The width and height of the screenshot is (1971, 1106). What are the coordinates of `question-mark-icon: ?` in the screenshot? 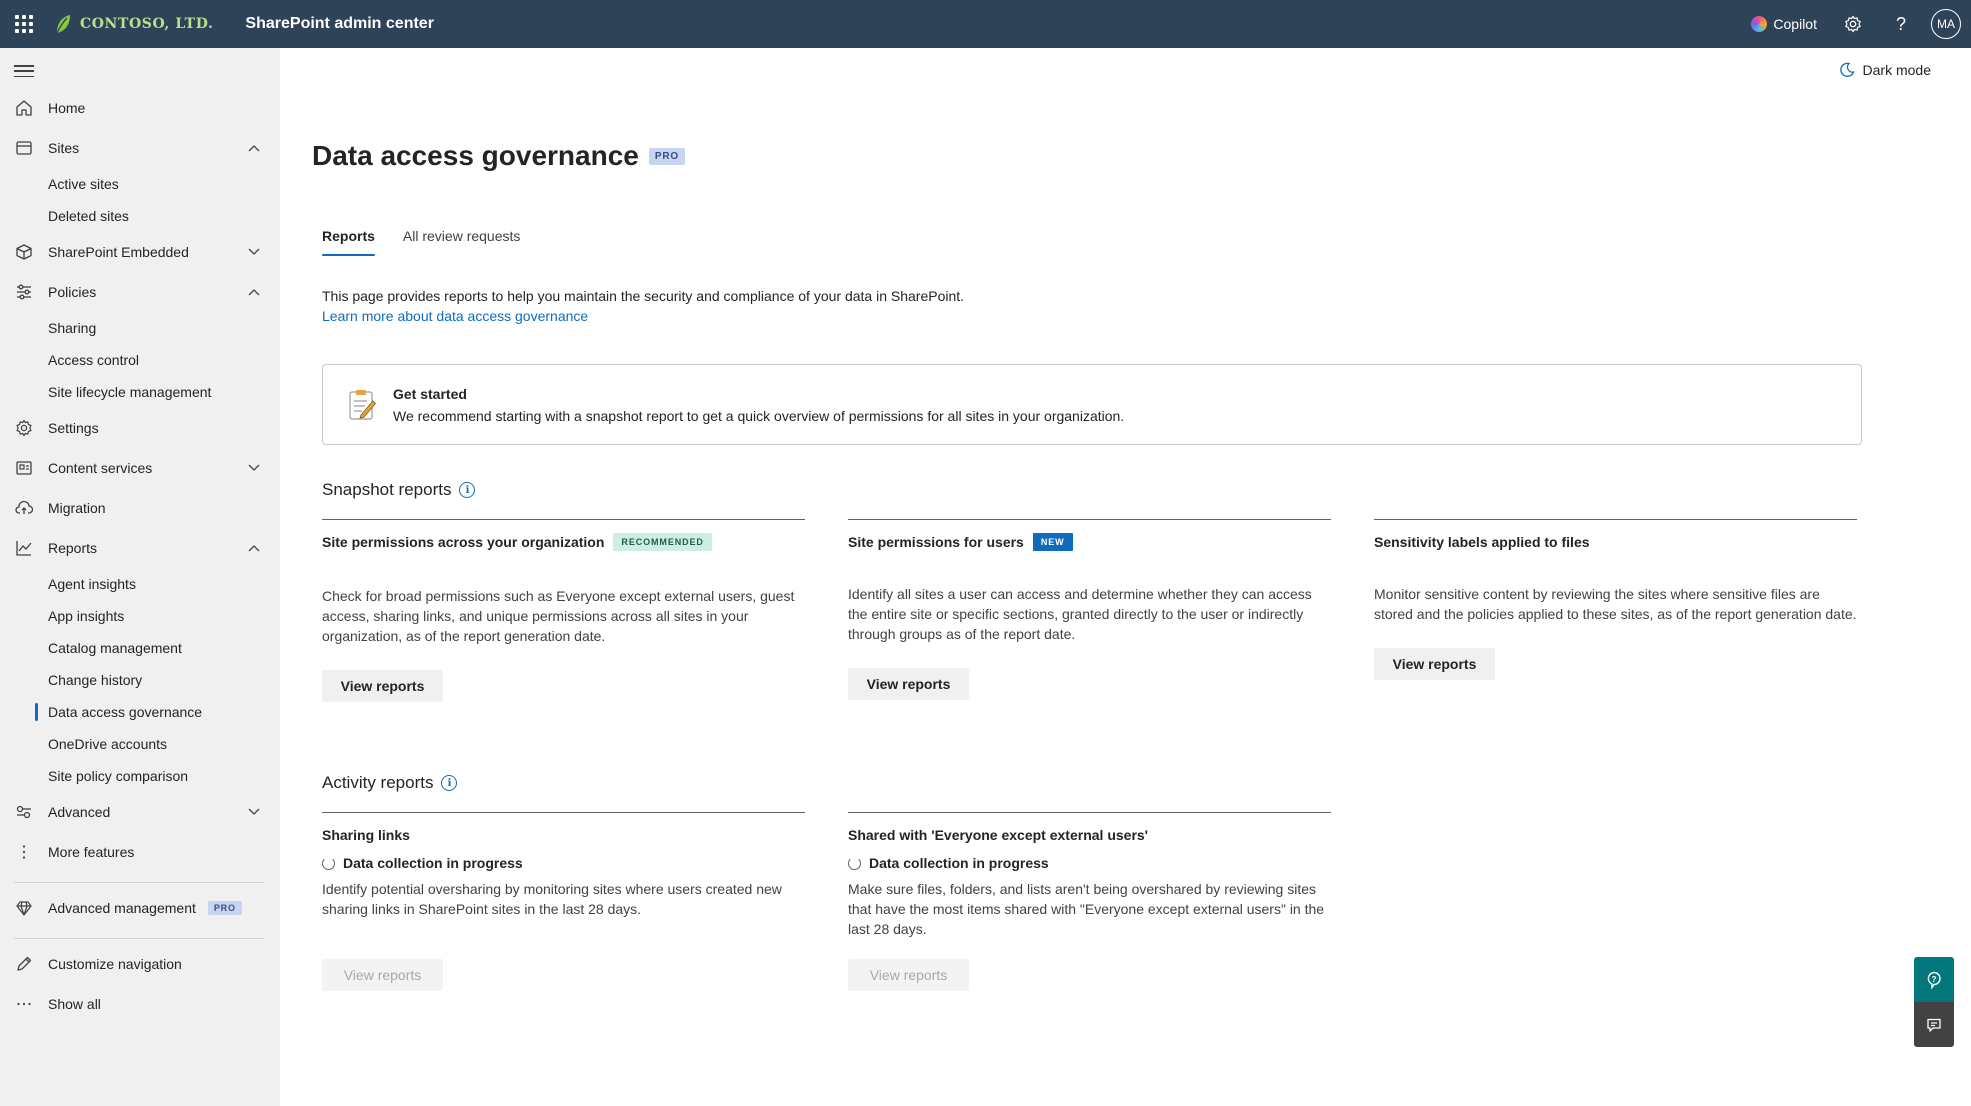 It's located at (1900, 23).